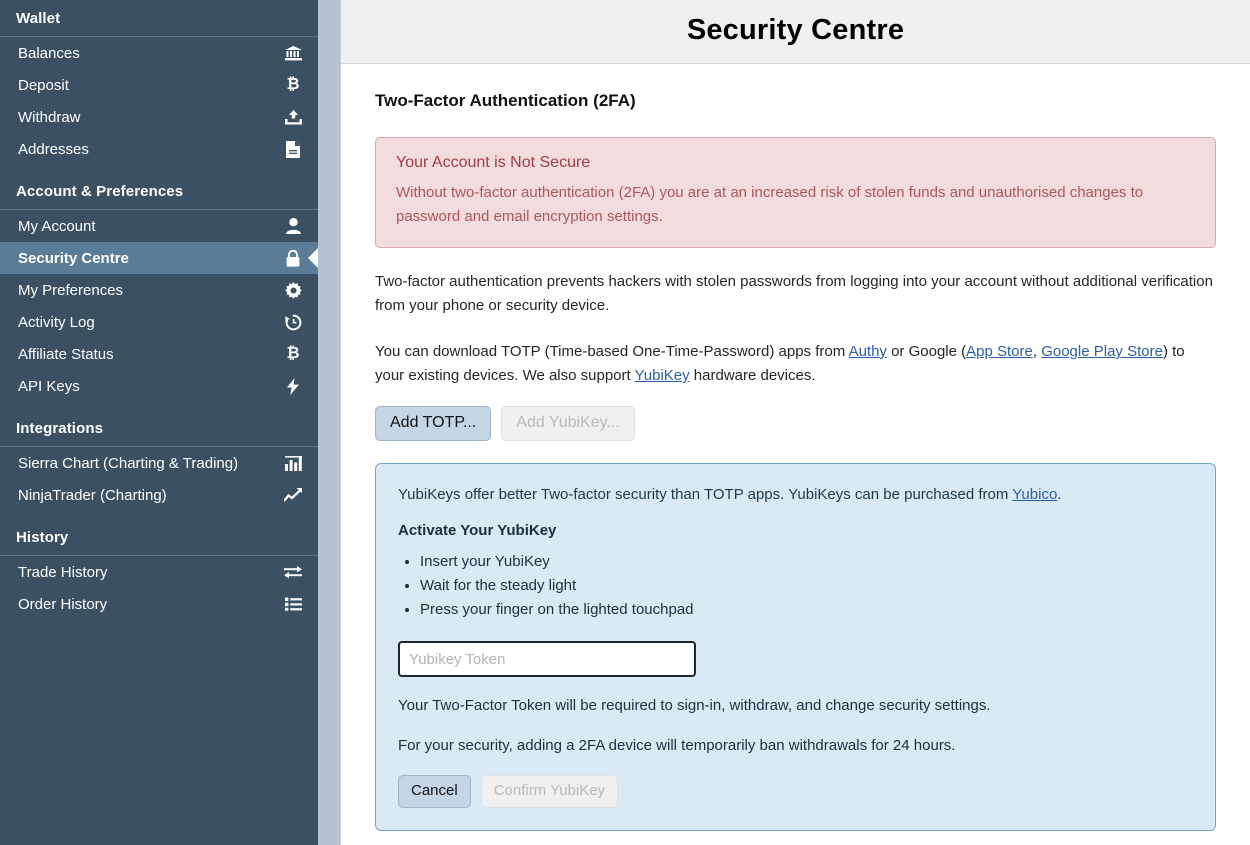 The width and height of the screenshot is (1250, 845). I want to click on active-item-arrow-icon, so click(313, 258).